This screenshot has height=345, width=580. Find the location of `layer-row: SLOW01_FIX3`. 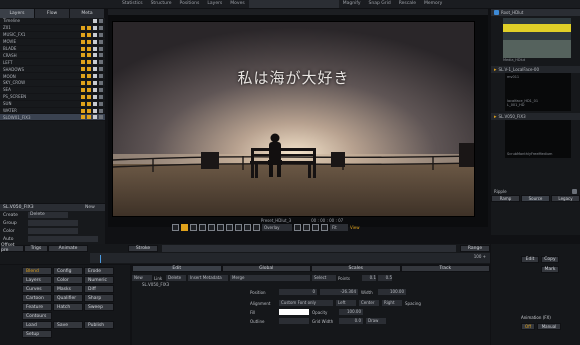

layer-row: SLOW01_FIX3 is located at coordinates (52, 118).